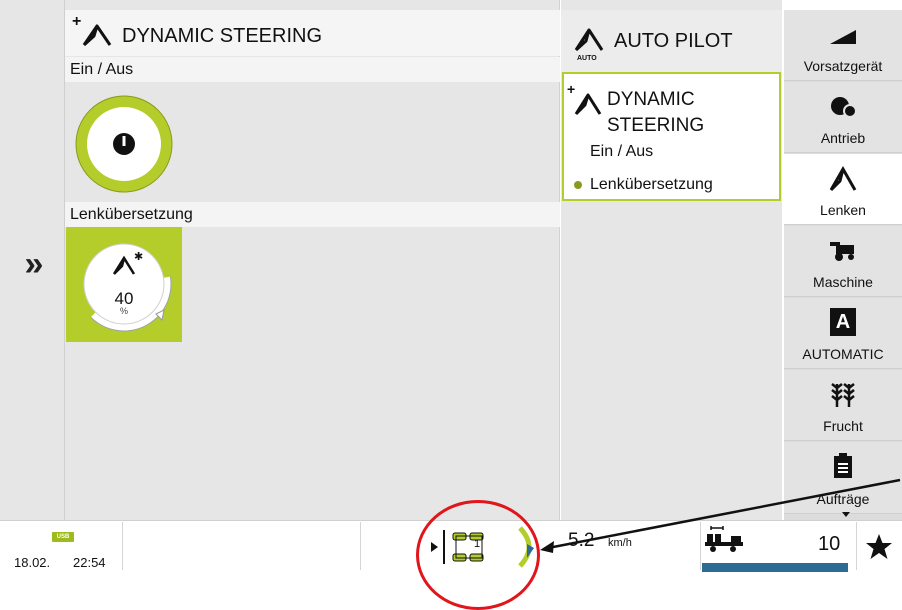  Describe the element at coordinates (656, 125) in the screenshot. I see `card-title-line2: STEERING` at that location.